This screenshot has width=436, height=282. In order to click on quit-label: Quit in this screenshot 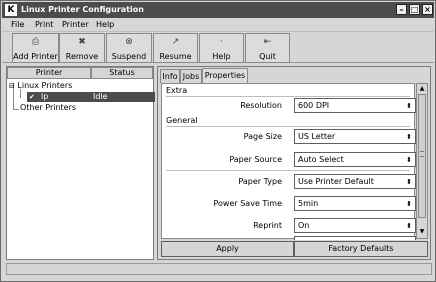, I will do `click(267, 56)`.